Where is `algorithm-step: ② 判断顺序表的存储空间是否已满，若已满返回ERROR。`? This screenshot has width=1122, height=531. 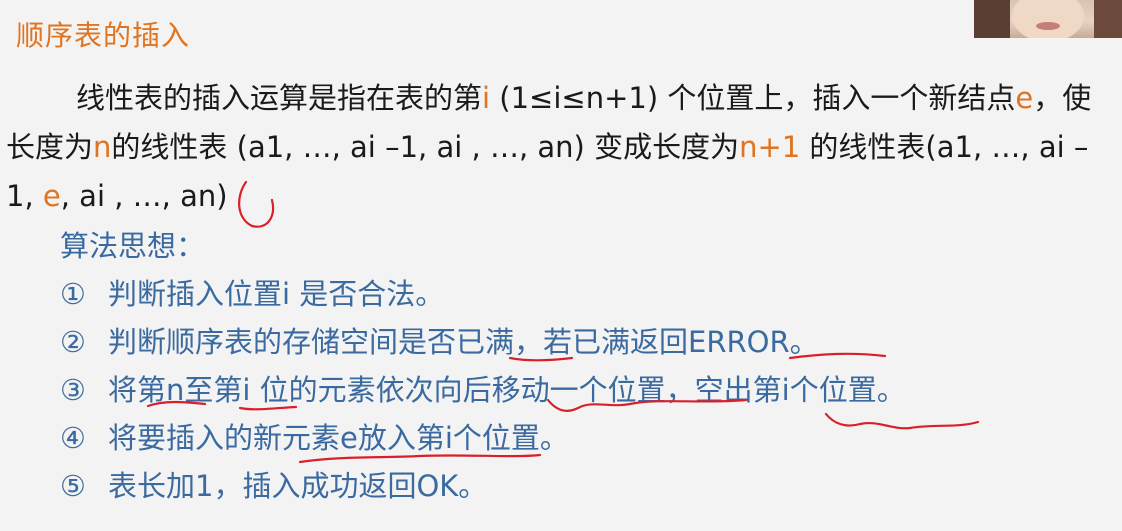
algorithm-step: ② 判断顺序表的存储空间是否已满，若已满返回ERROR。 is located at coordinates (483, 342).